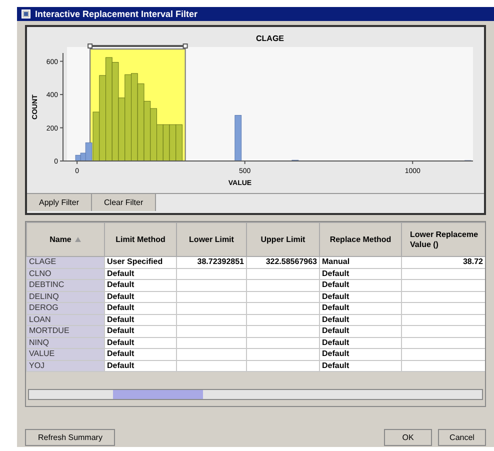  I want to click on row-header: MORTDUE, so click(65, 331).